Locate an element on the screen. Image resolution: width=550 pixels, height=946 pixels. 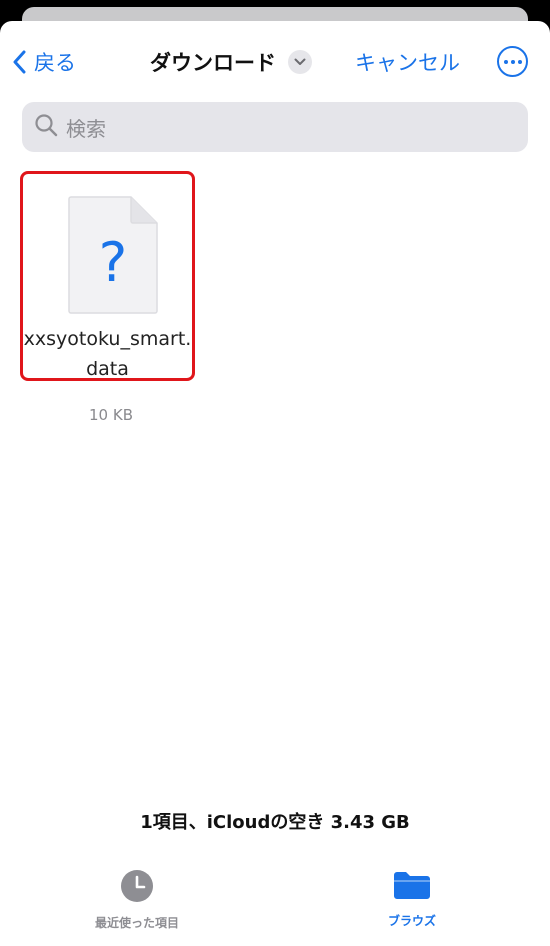
back-label: 戻る is located at coordinates (55, 63).